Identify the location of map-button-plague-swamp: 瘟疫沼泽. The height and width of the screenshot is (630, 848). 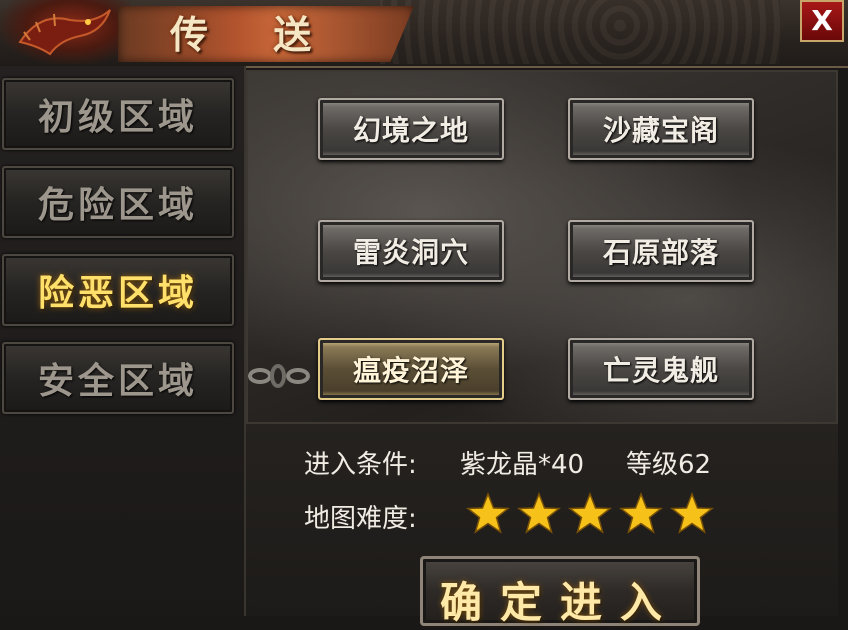
(411, 369).